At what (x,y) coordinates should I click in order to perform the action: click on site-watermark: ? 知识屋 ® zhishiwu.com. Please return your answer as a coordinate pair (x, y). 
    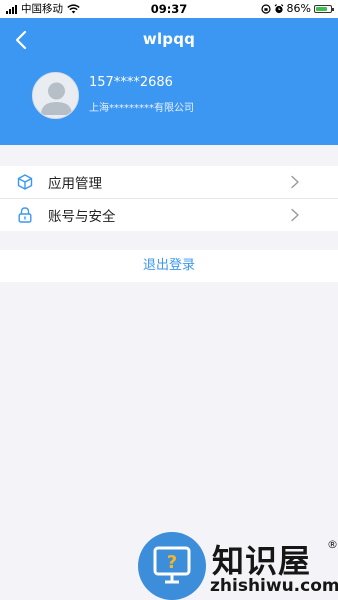
    Looking at the image, I should click on (238, 566).